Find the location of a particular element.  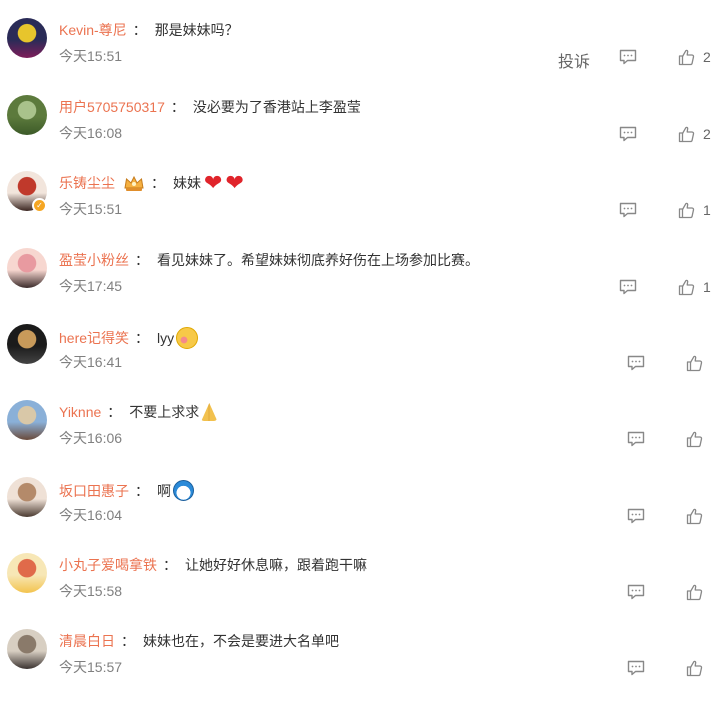

comment-line: 盈莹小粉丝 ： 看见妹妹了。希望妹妹彻底养好伤在上场参加比赛。 is located at coordinates (269, 260).